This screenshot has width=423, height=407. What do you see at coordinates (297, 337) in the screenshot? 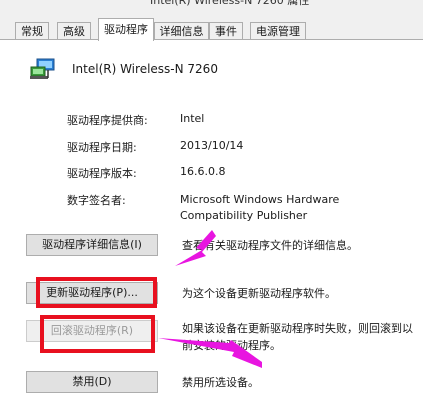
I see `rollback-driver-description: 如果该设备在更新驱动程序时失败，则回滚到以前安装的驱动程序。` at bounding box center [297, 337].